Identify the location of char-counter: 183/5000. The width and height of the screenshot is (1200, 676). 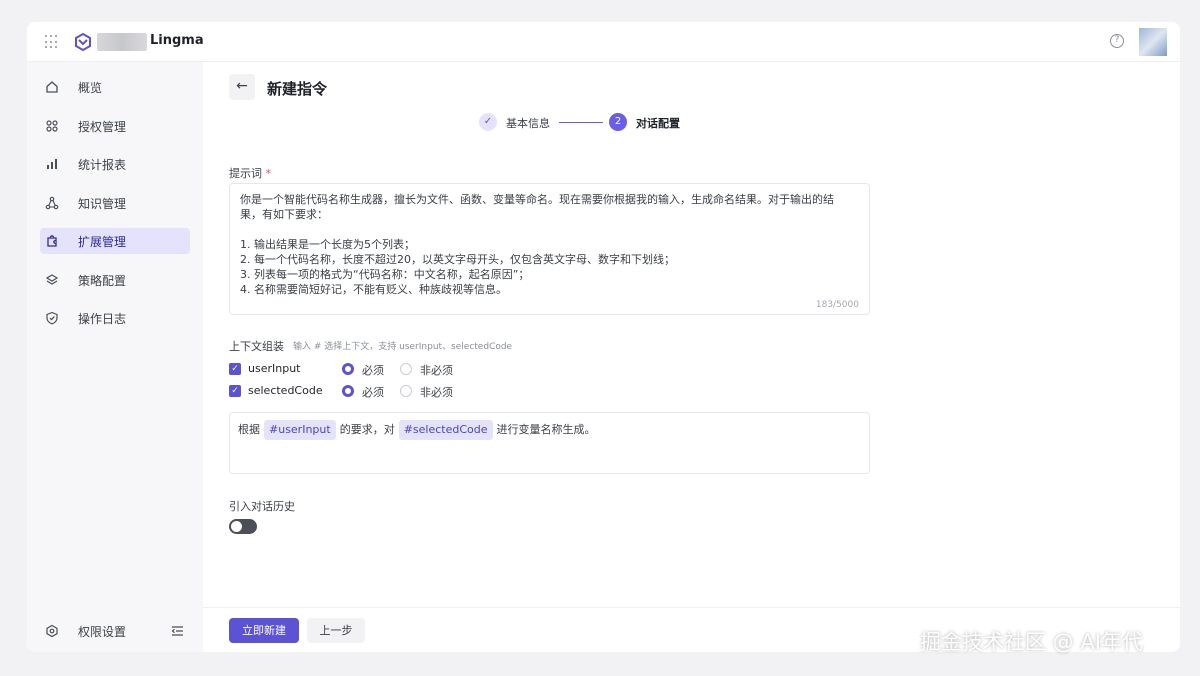
(837, 305).